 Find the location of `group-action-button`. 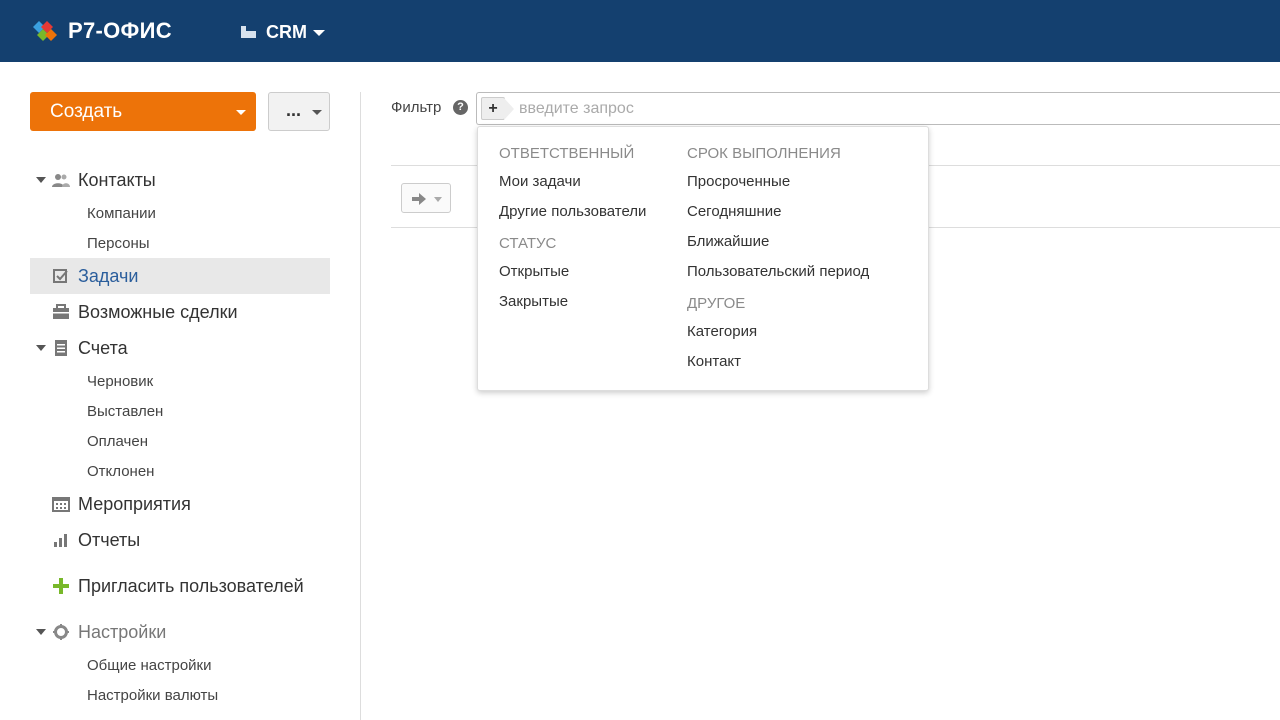

group-action-button is located at coordinates (426, 198).